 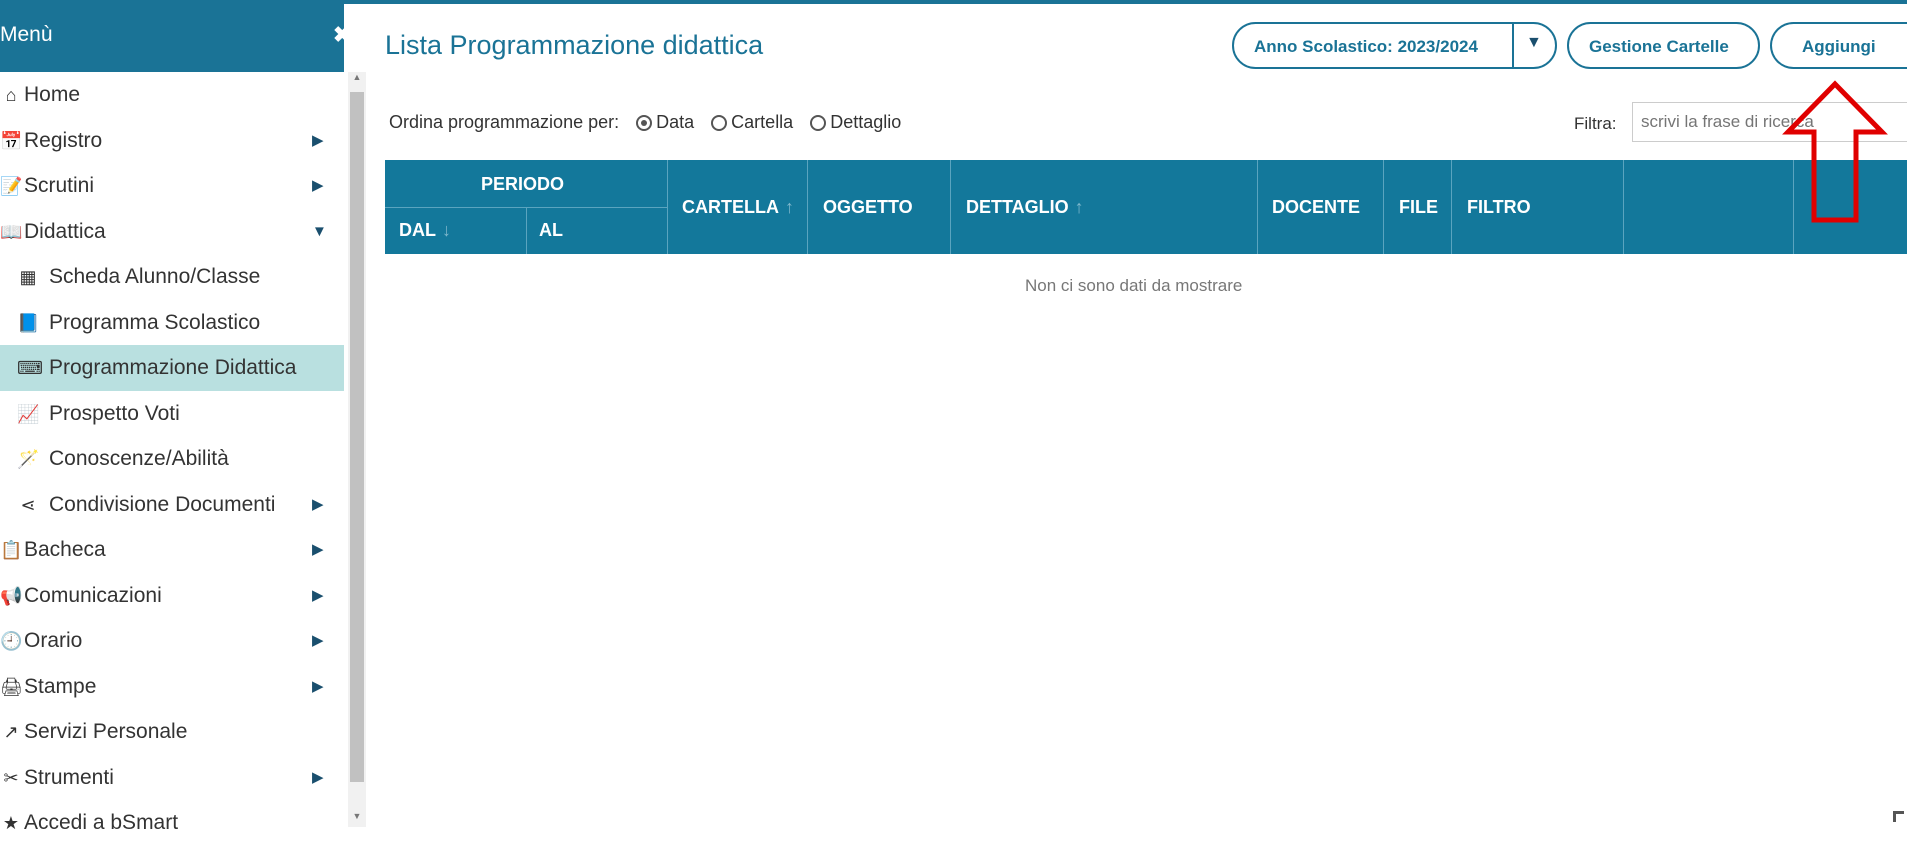 I want to click on col-cartella: CARTELLA ↑, so click(x=738, y=207).